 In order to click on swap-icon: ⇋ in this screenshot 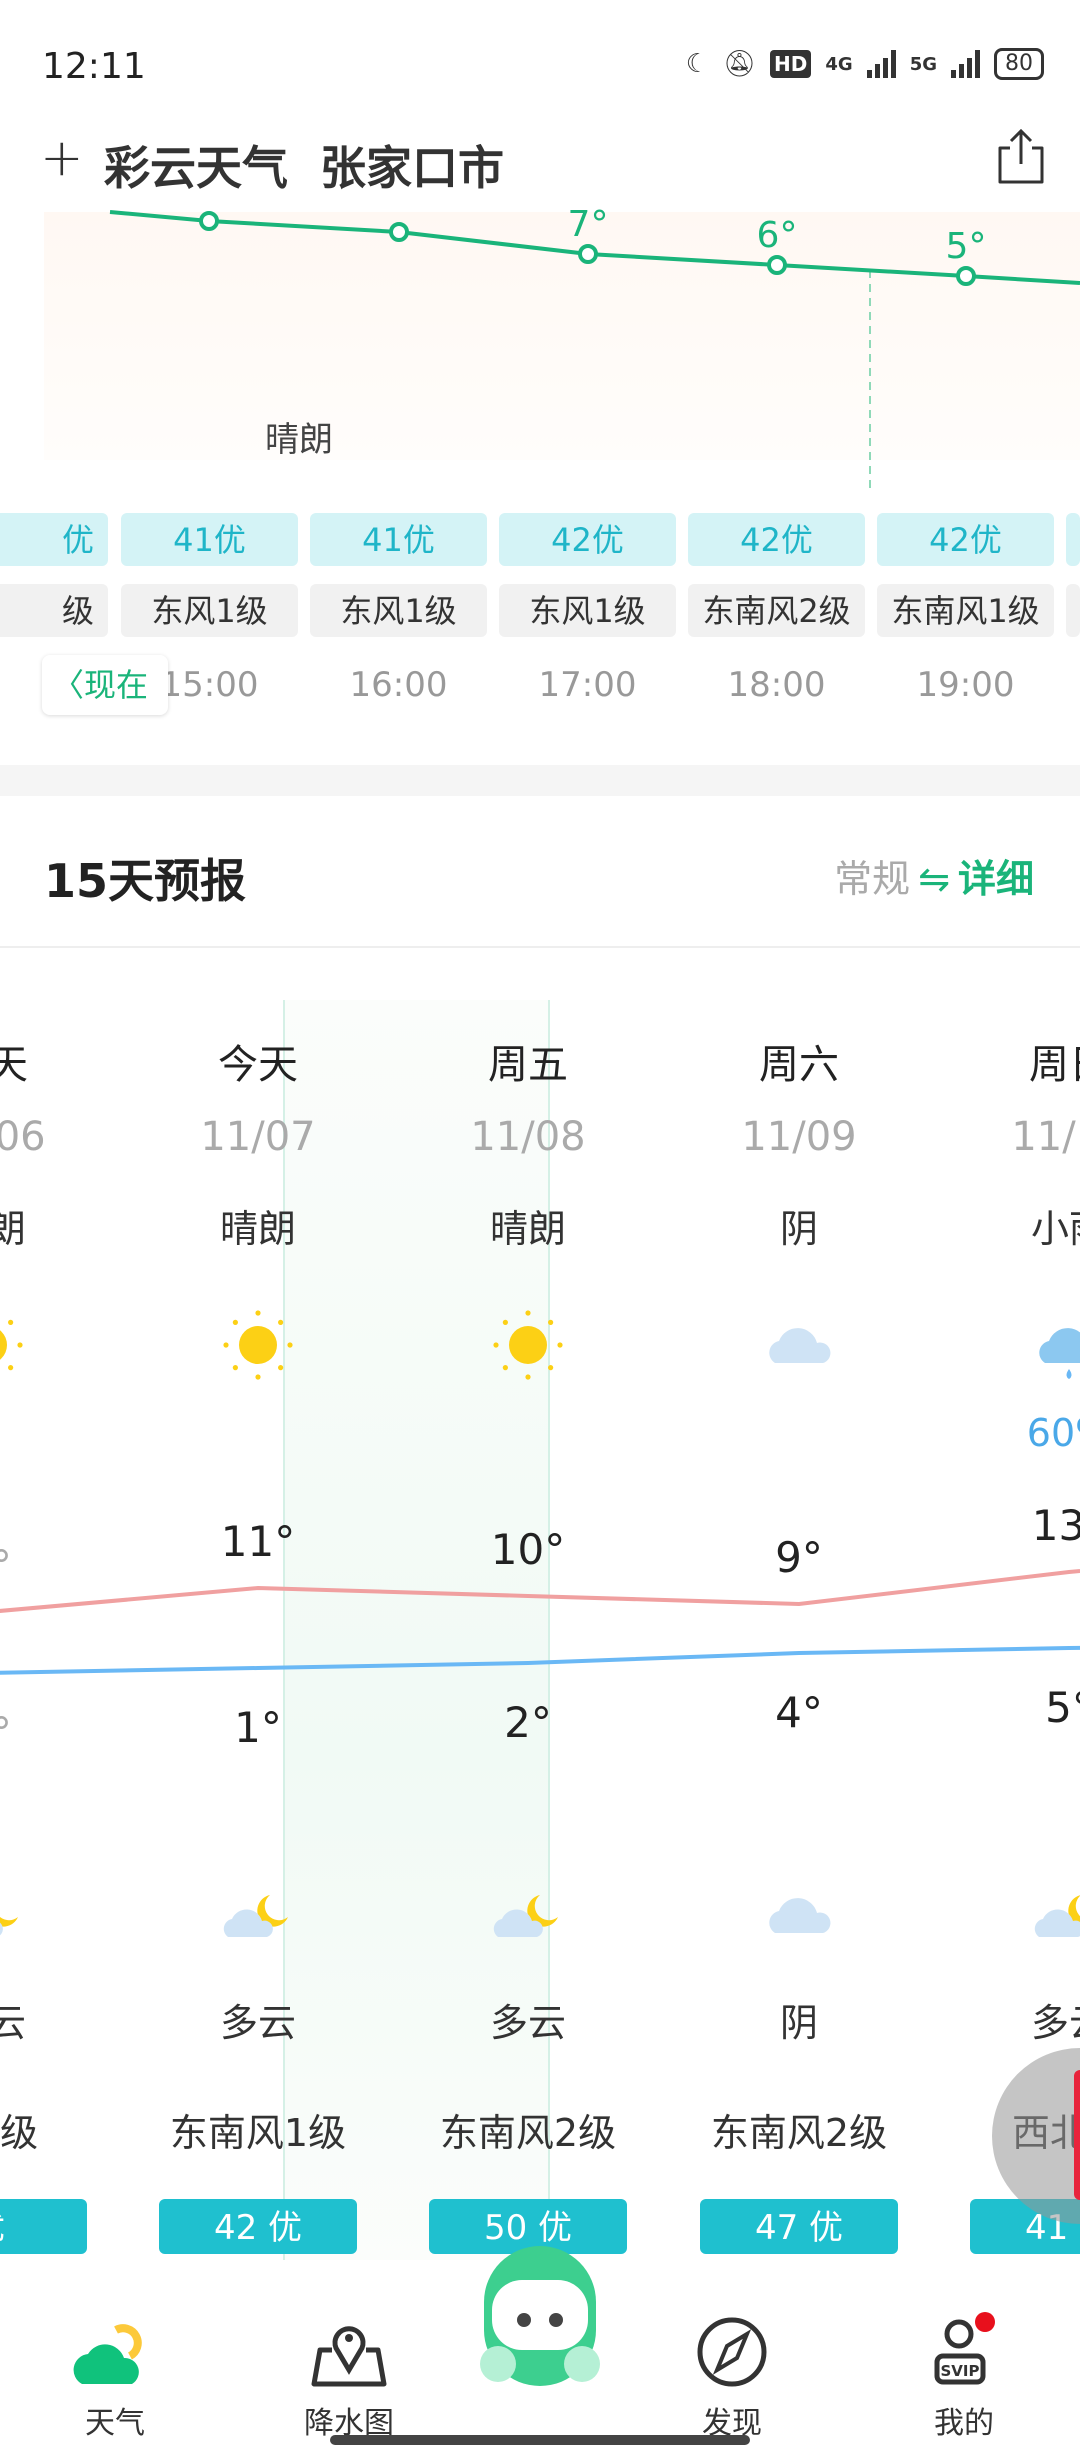, I will do `click(934, 879)`.